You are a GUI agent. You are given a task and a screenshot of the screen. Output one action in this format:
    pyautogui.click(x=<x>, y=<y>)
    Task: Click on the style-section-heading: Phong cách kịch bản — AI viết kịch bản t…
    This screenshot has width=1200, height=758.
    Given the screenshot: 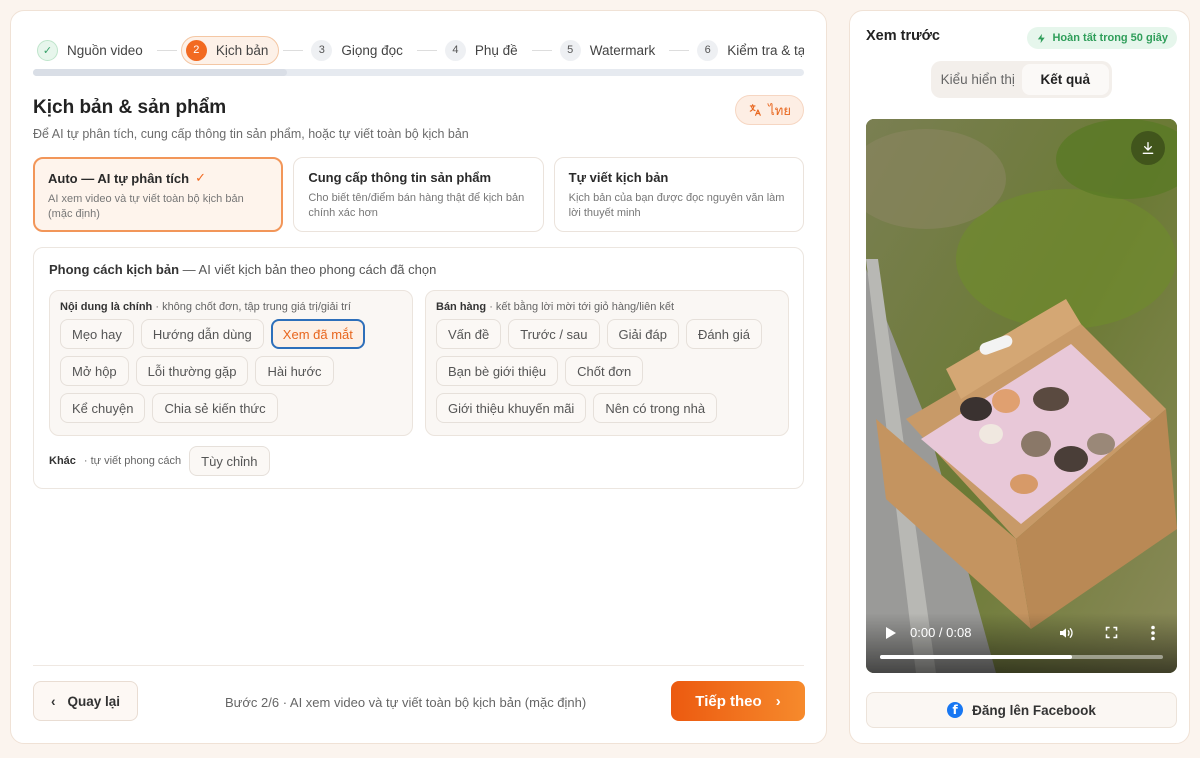 What is the action you would take?
    pyautogui.click(x=243, y=269)
    